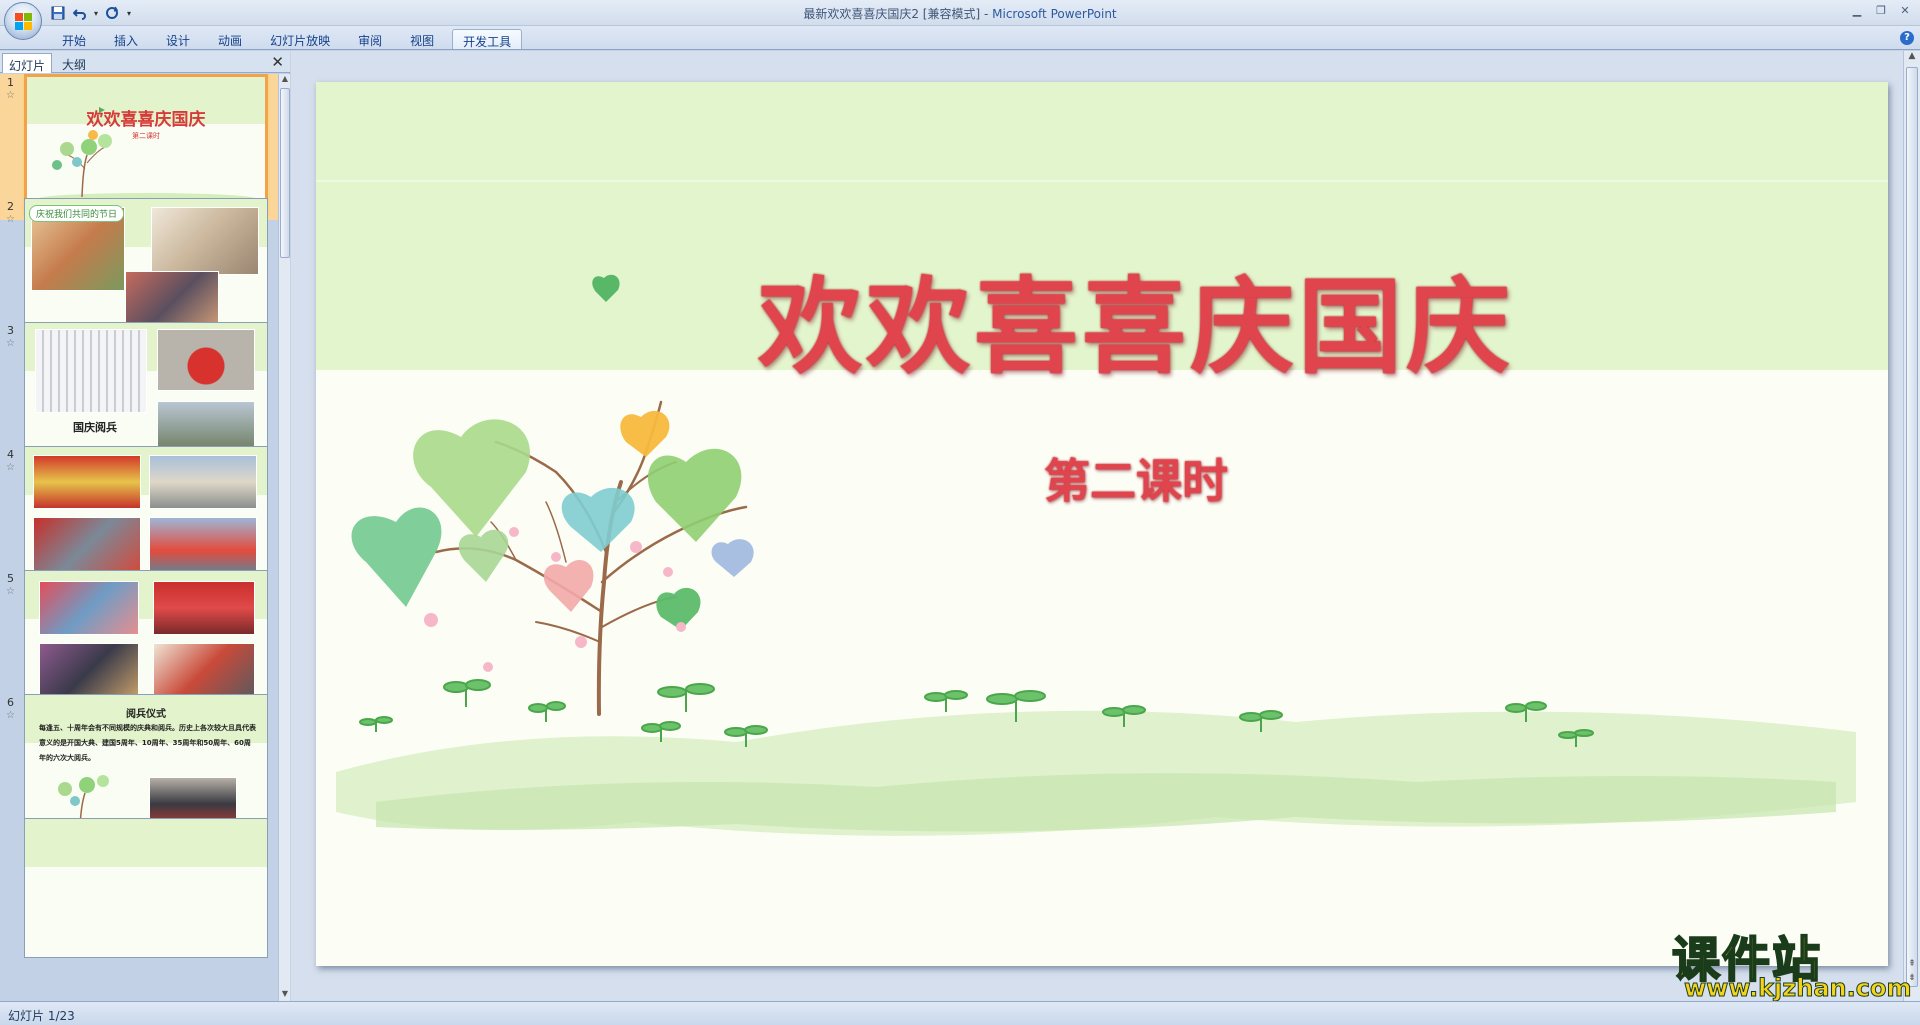 This screenshot has height=1025, width=1920. Describe the element at coordinates (178, 39) in the screenshot. I see `tab-design: 设计` at that location.